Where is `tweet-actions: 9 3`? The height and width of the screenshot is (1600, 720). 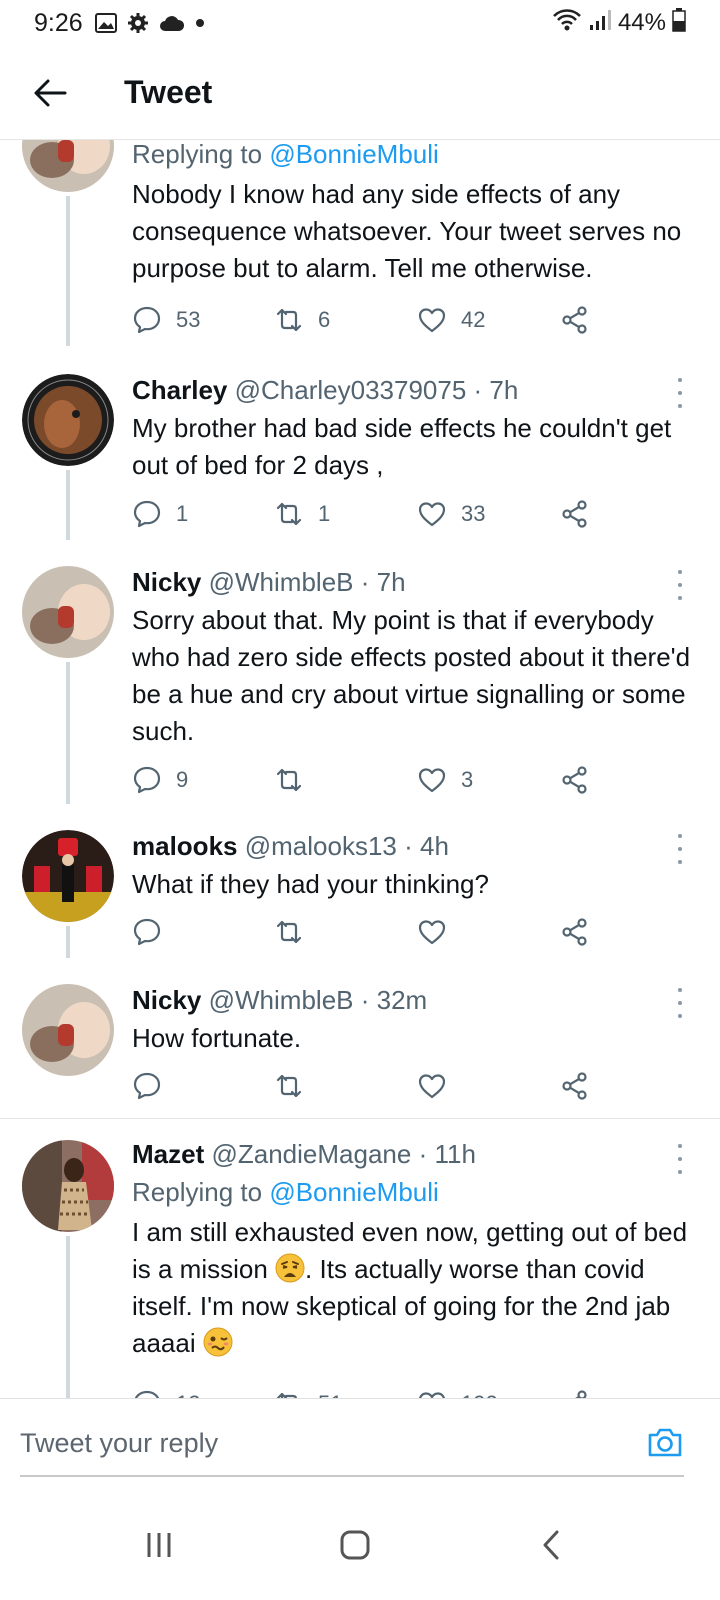
tweet-actions: 9 3 is located at coordinates (372, 780).